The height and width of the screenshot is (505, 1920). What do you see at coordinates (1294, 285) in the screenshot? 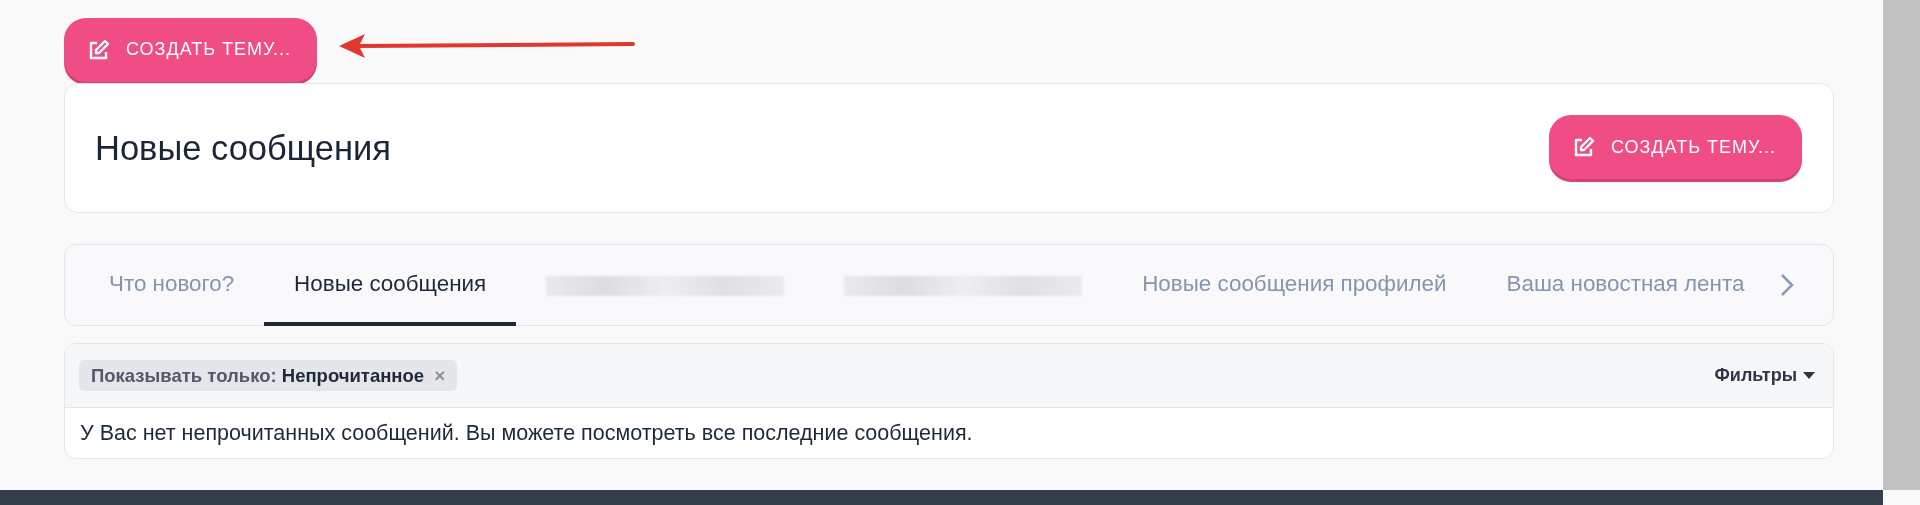
I see `tab: Новые сообщения профилей` at bounding box center [1294, 285].